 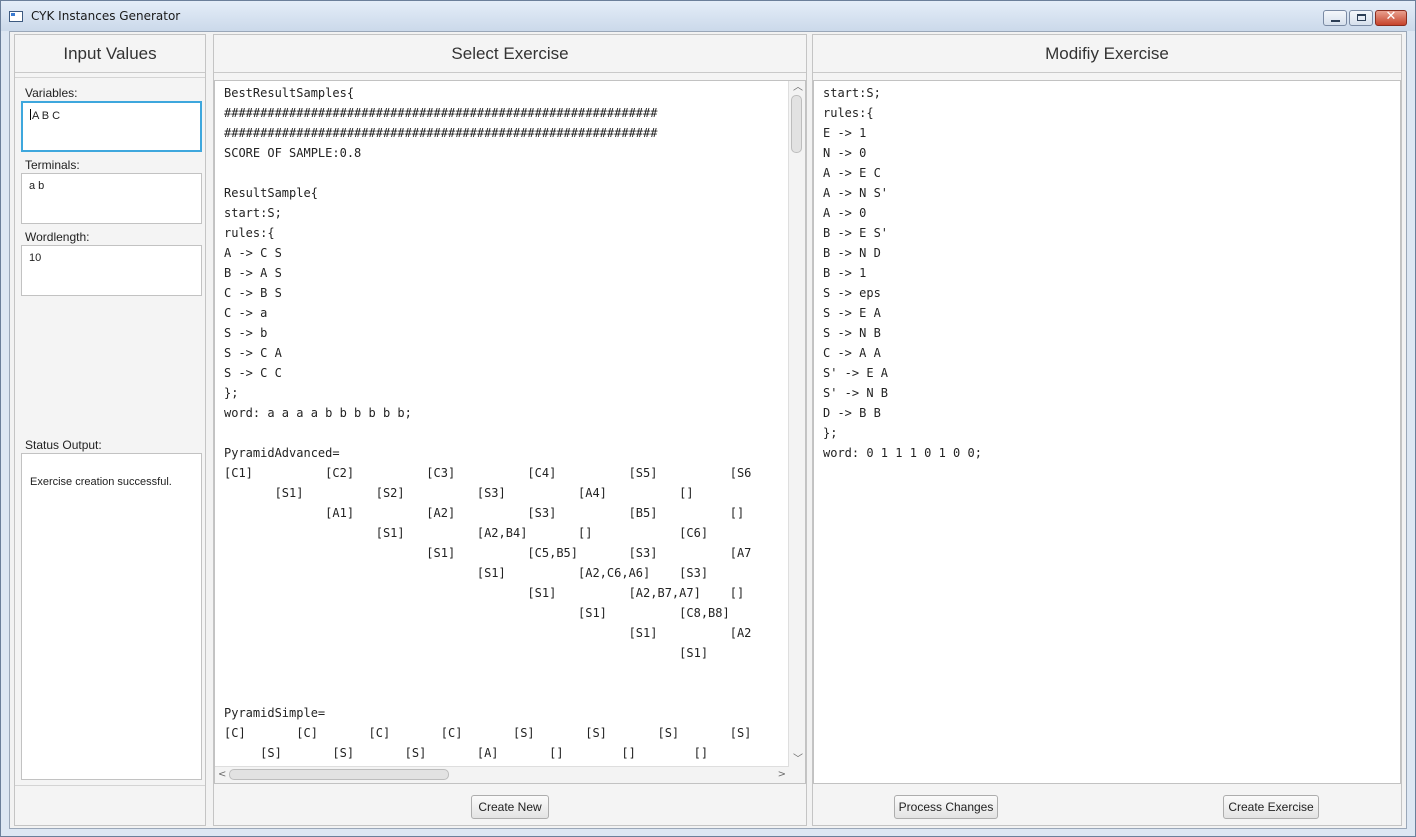 What do you see at coordinates (798, 760) in the screenshot?
I see `scroll-down-icon: ﹀` at bounding box center [798, 760].